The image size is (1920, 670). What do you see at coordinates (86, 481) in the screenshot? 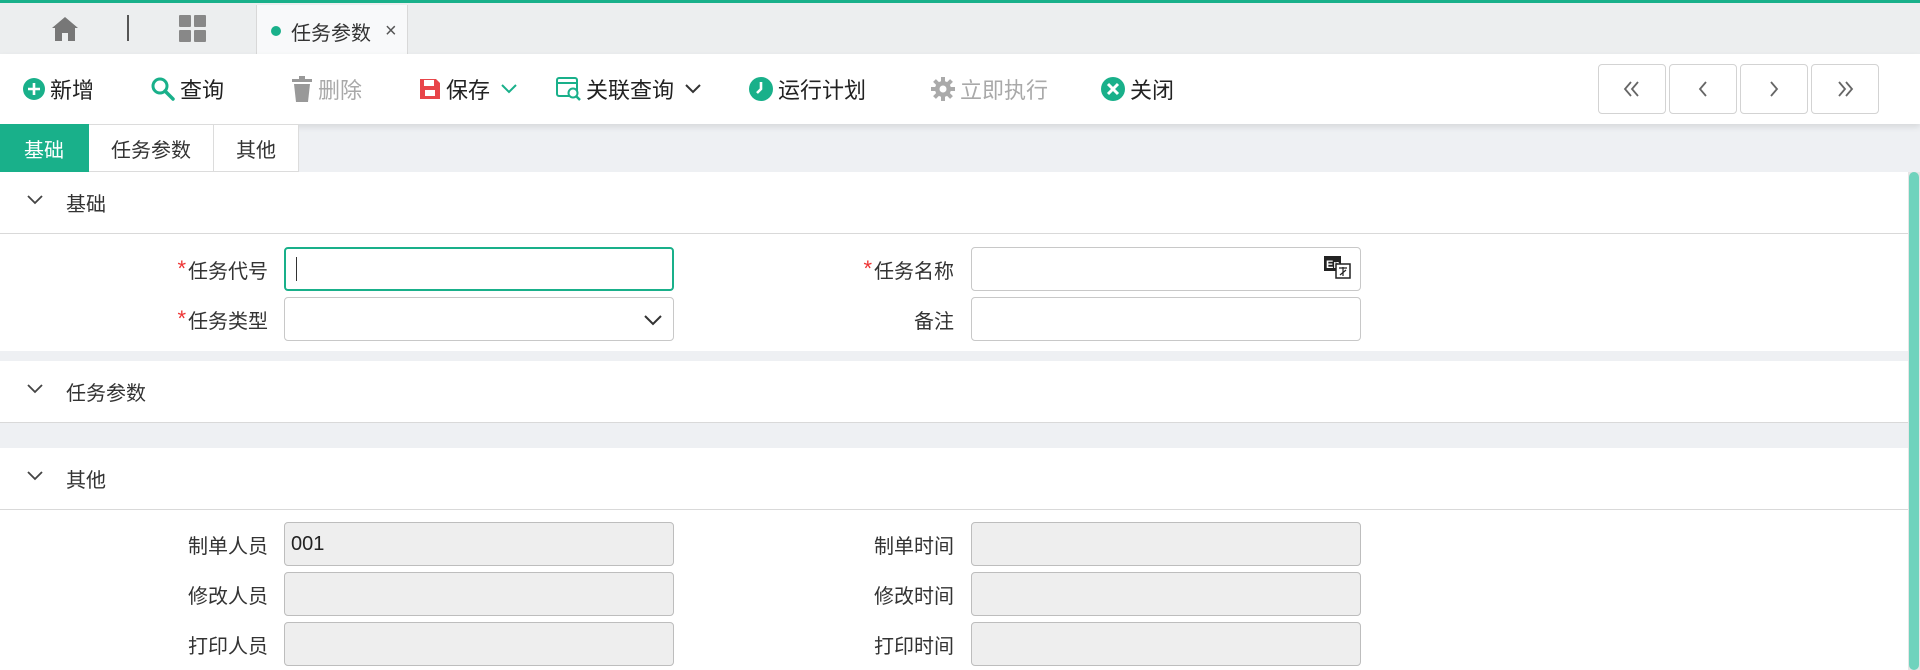
I see `section-other-title: 其他` at bounding box center [86, 481].